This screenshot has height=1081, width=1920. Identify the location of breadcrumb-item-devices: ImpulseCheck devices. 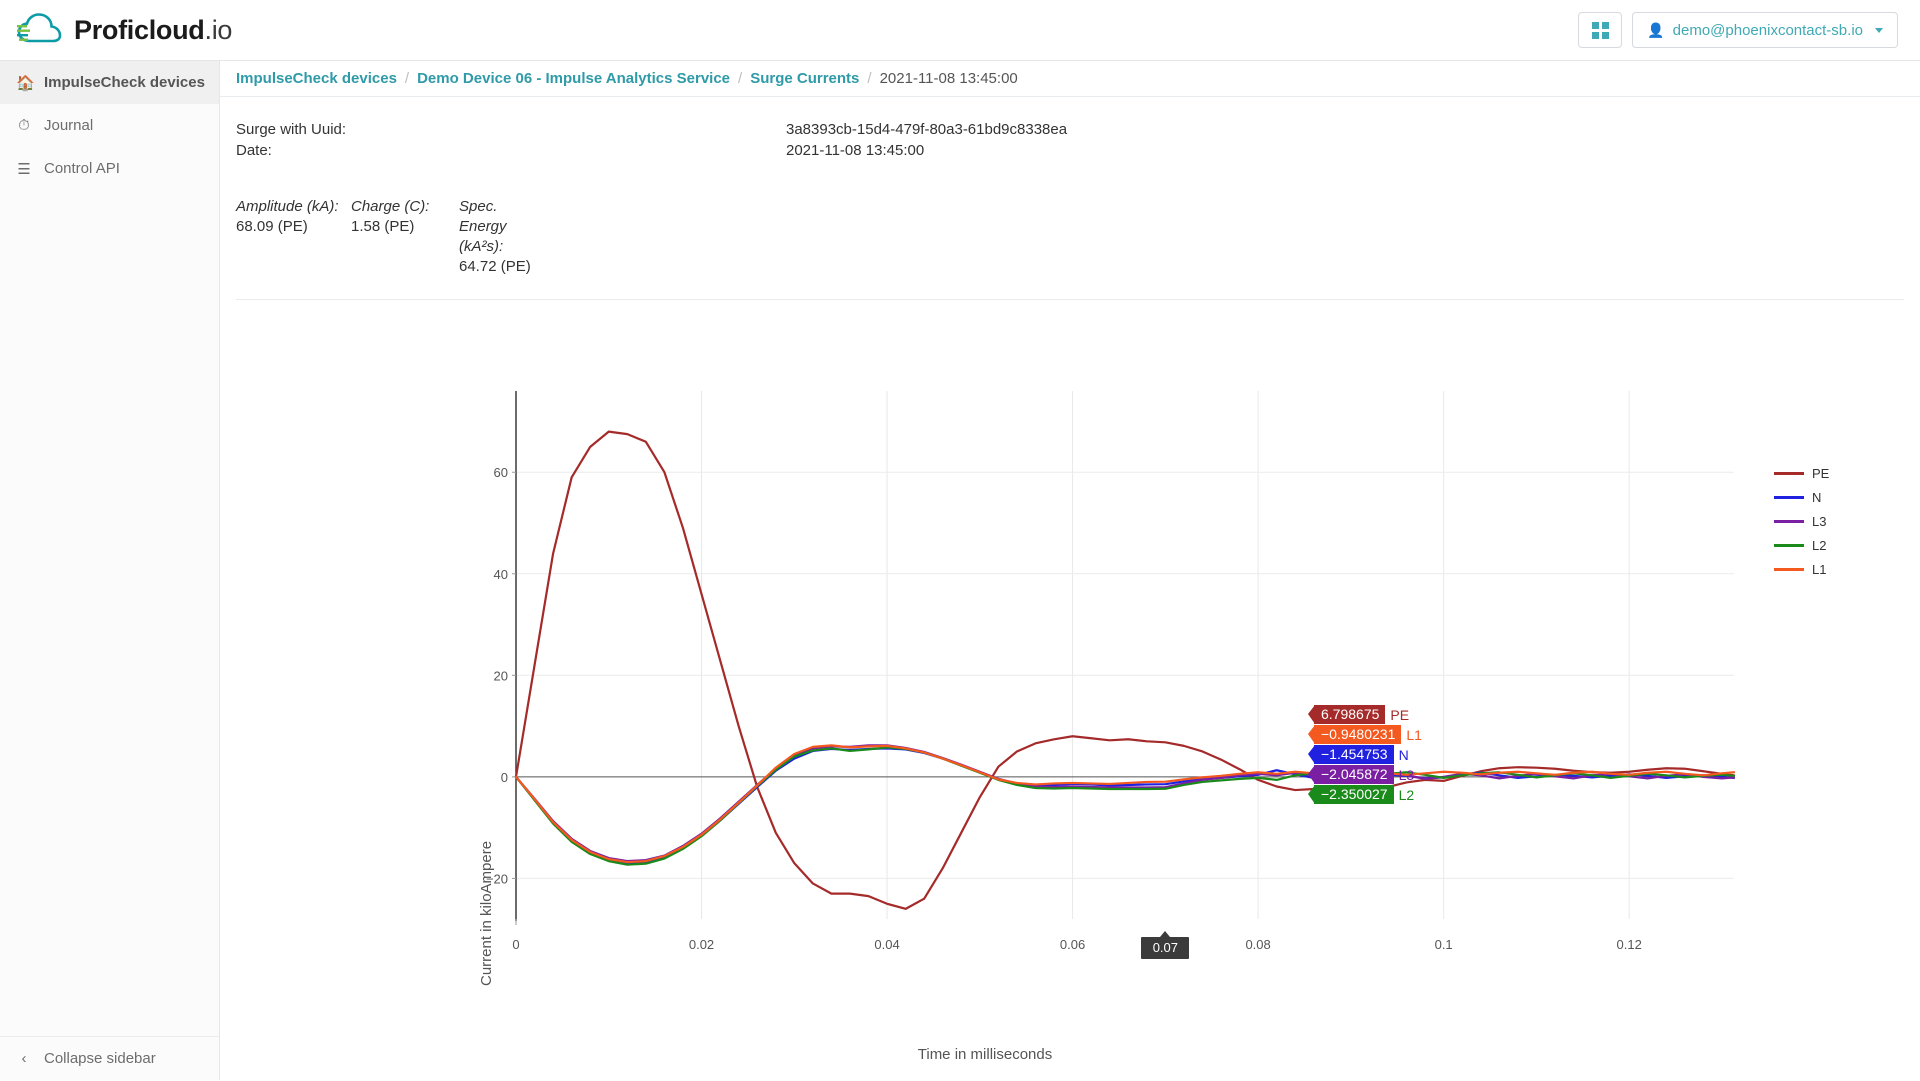
(316, 78).